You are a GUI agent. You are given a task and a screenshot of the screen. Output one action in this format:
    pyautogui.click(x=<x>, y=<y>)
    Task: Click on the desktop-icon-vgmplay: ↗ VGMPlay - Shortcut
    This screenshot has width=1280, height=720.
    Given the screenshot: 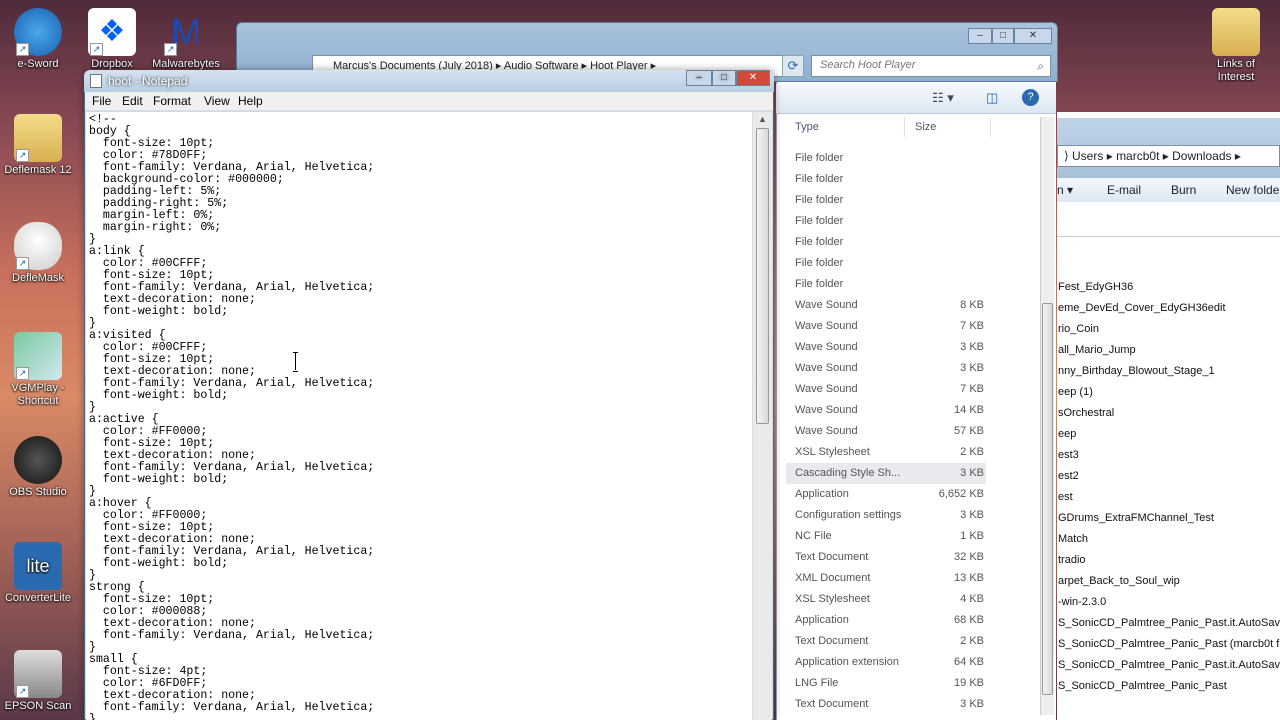 What is the action you would take?
    pyautogui.click(x=38, y=370)
    